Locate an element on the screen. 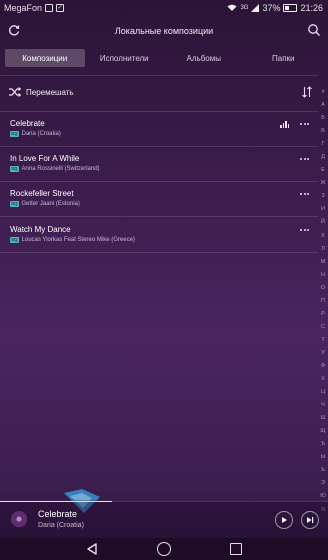  carrier-label: MegaFon is located at coordinates (23, 8).